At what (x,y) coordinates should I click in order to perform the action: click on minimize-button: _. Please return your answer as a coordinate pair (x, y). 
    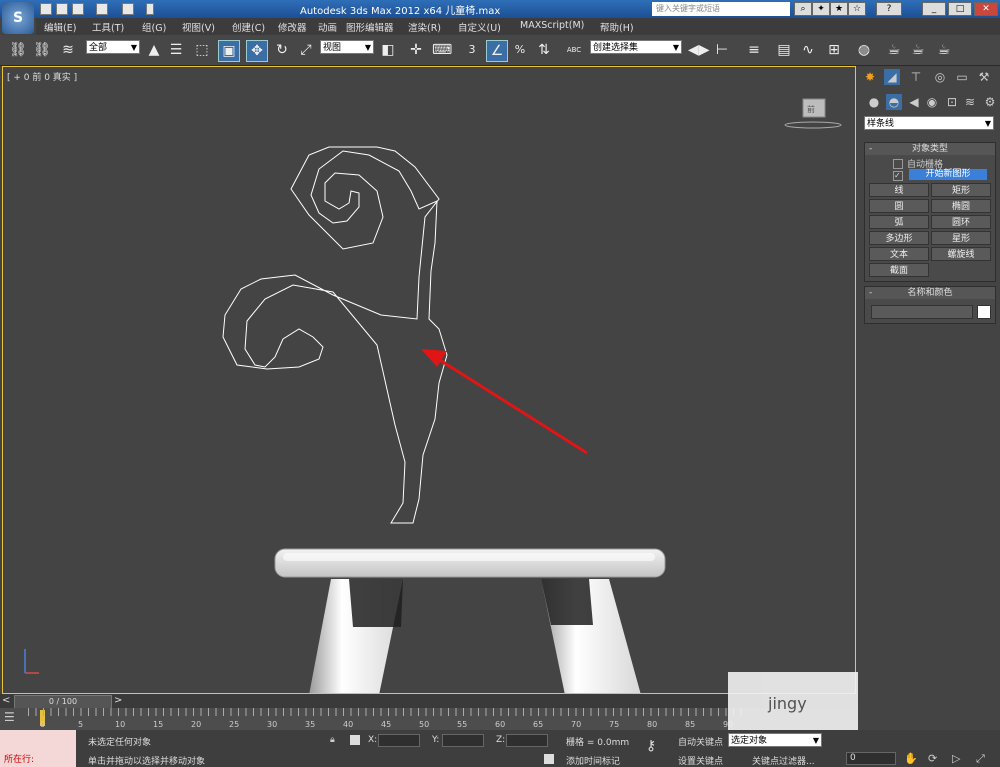
    Looking at the image, I should click on (934, 9).